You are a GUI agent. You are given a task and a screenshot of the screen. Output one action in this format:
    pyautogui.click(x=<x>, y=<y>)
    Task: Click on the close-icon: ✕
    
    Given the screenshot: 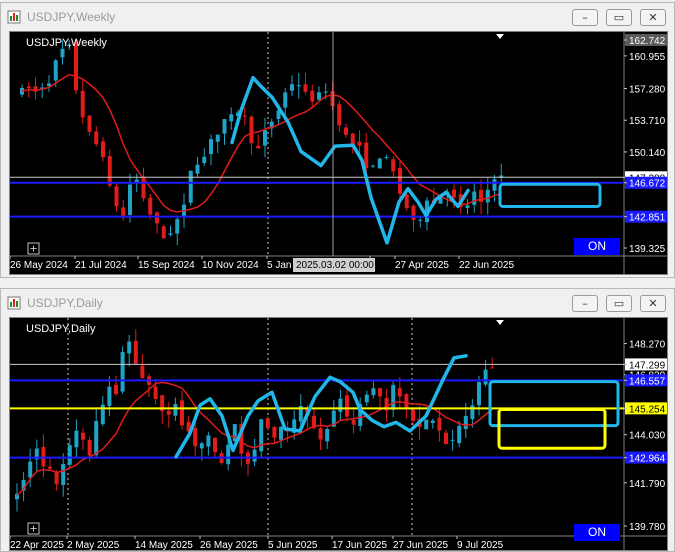 What is the action you would take?
    pyautogui.click(x=653, y=17)
    